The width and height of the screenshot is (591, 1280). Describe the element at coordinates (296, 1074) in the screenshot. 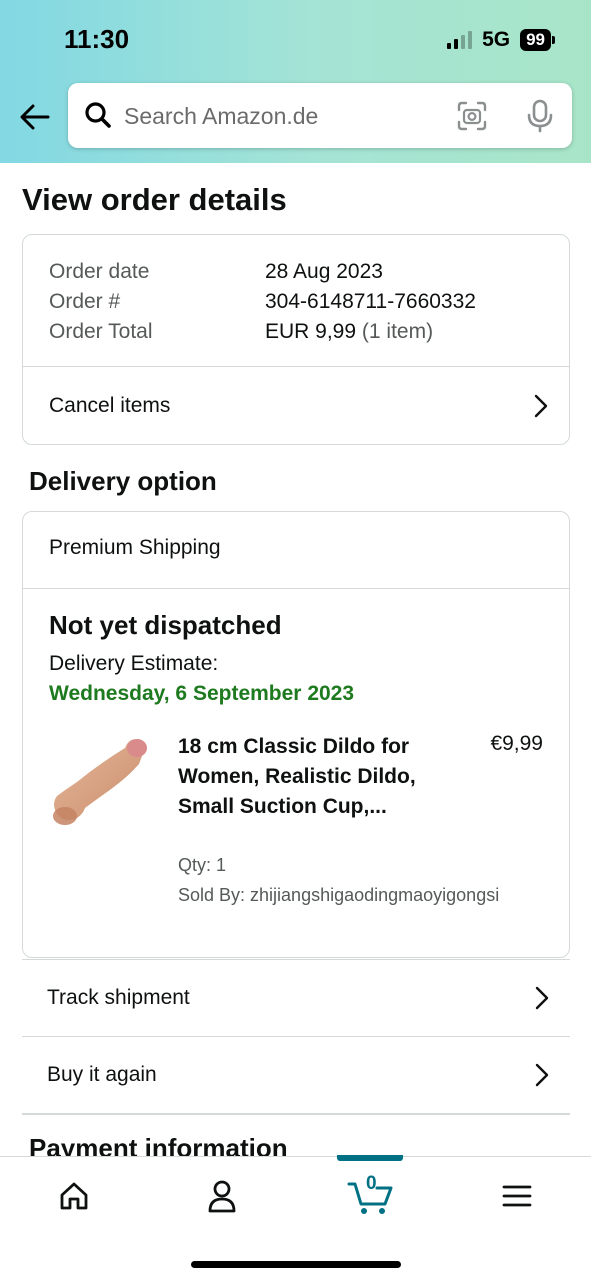

I see `buy-again-button: Buy it again` at that location.